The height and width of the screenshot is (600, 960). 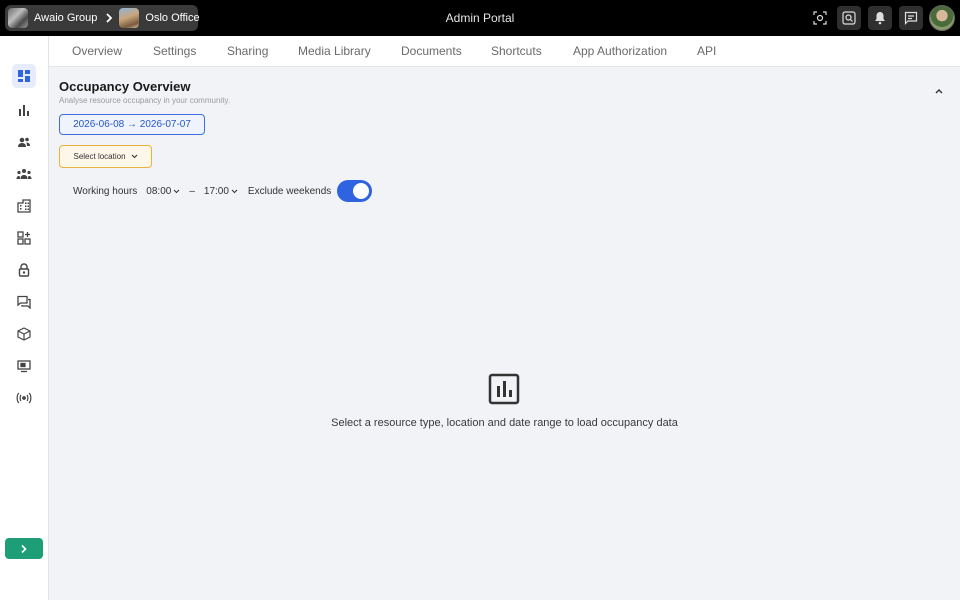 What do you see at coordinates (125, 86) in the screenshot?
I see `page-title: Occupancy Overview` at bounding box center [125, 86].